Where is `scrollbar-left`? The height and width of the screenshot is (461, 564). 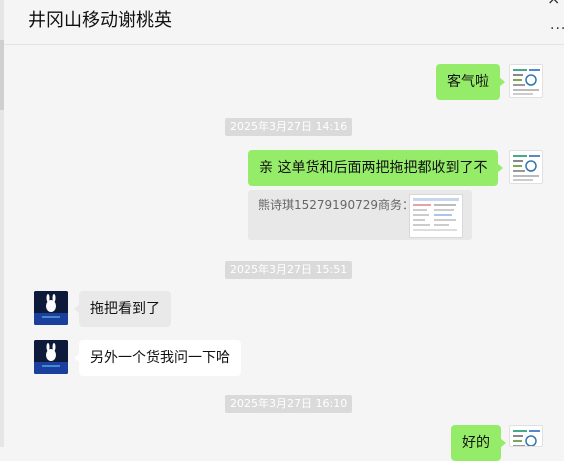
scrollbar-left is located at coordinates (2, 223).